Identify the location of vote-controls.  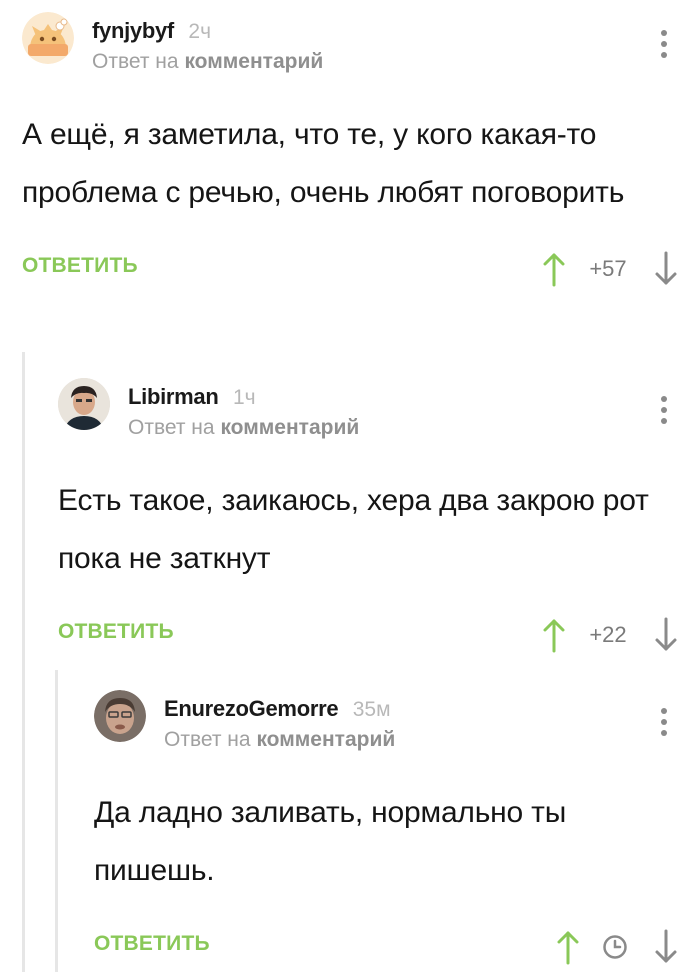
(617, 947).